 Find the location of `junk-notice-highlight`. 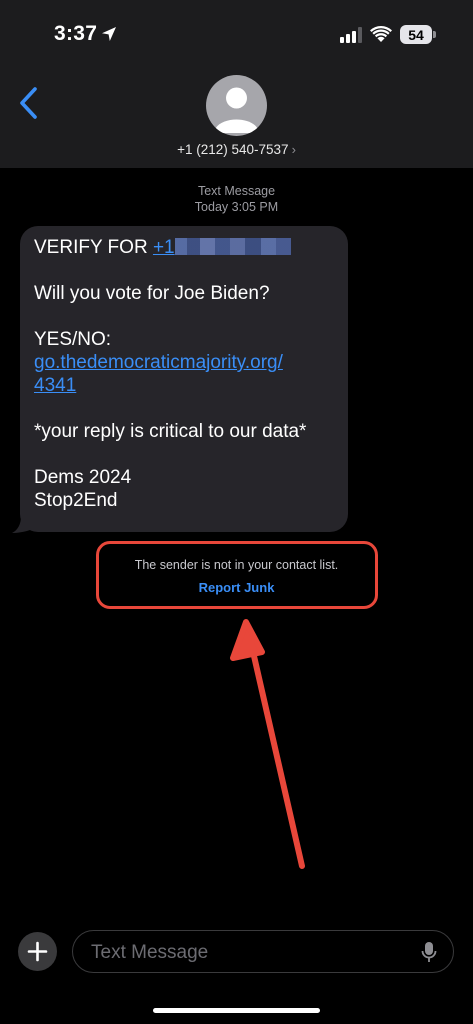

junk-notice-highlight is located at coordinates (237, 575).